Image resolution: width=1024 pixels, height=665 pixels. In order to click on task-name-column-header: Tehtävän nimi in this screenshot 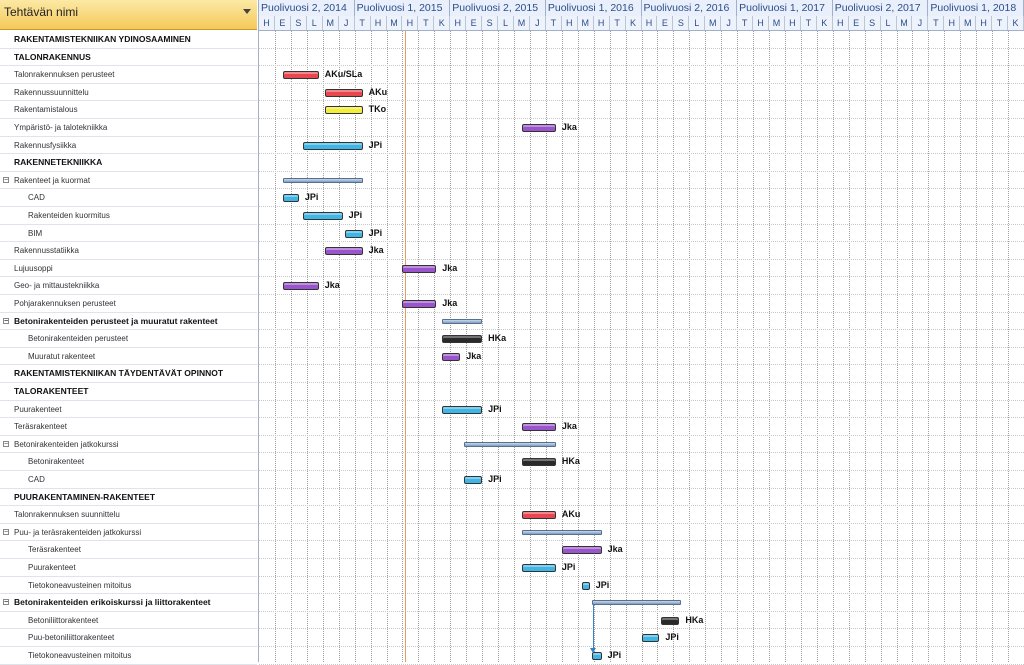, I will do `click(128, 15)`.